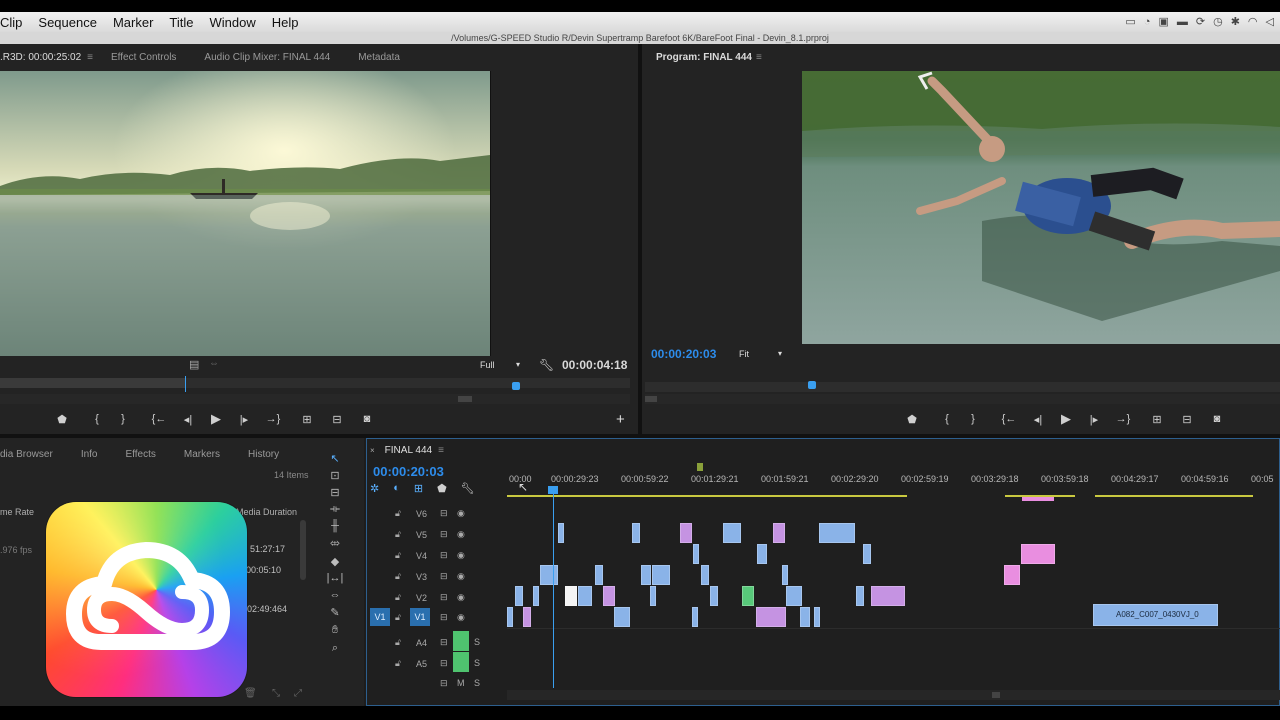 Image resolution: width=1280 pixels, height=720 pixels. I want to click on program-play-icon: ▶, so click(1066, 419).